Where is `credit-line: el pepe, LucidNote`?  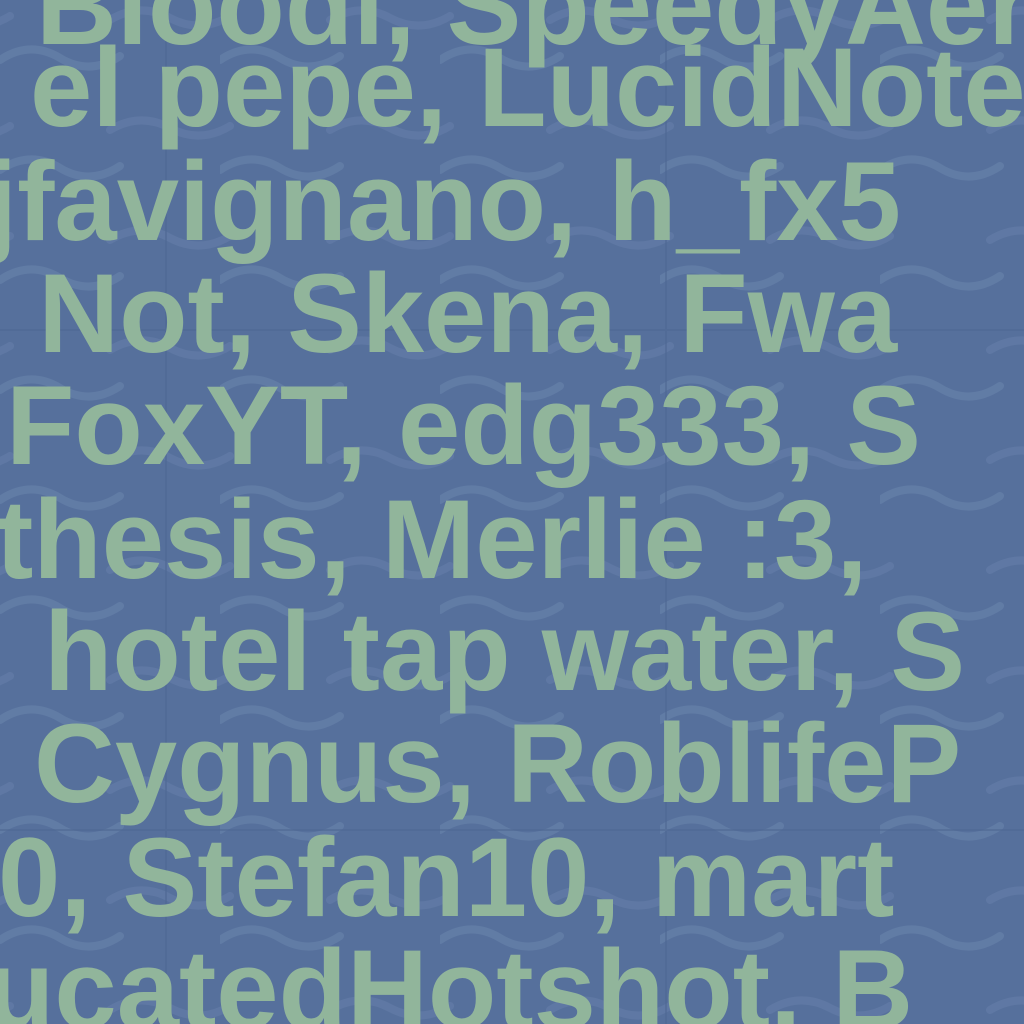
credit-line: el pepe, LucidNote is located at coordinates (527, 87).